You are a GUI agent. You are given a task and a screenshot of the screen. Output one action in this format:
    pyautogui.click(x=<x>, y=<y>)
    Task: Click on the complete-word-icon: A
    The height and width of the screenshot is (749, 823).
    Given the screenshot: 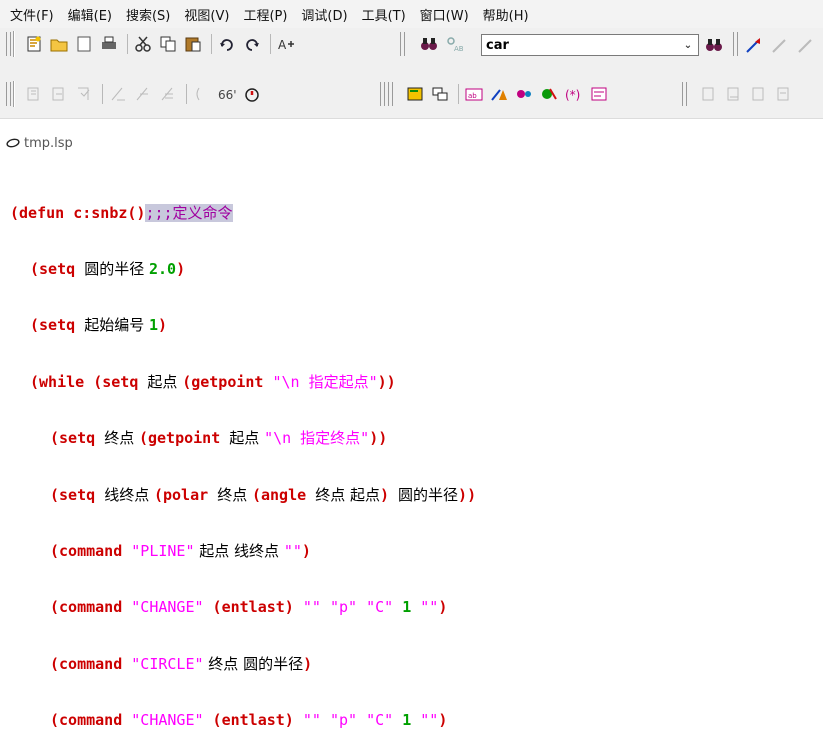 What is the action you would take?
    pyautogui.click(x=286, y=44)
    